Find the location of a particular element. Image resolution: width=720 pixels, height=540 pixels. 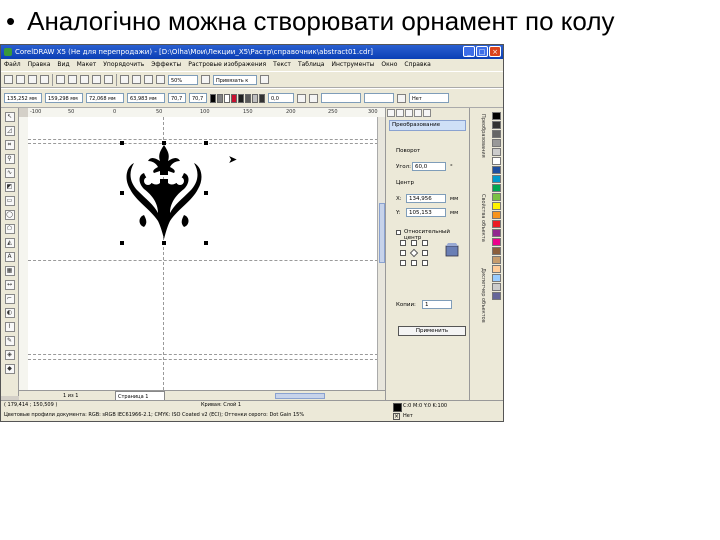

menu-view: Вид is located at coordinates (63, 65).